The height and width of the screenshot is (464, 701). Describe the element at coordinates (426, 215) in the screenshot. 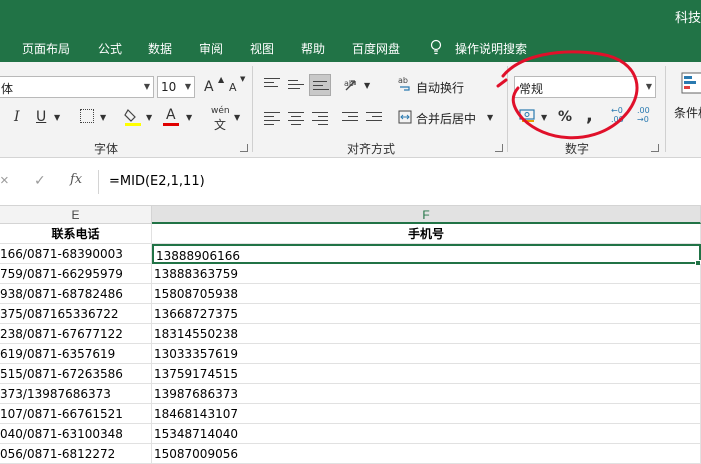

I see `column-header-f: F` at that location.